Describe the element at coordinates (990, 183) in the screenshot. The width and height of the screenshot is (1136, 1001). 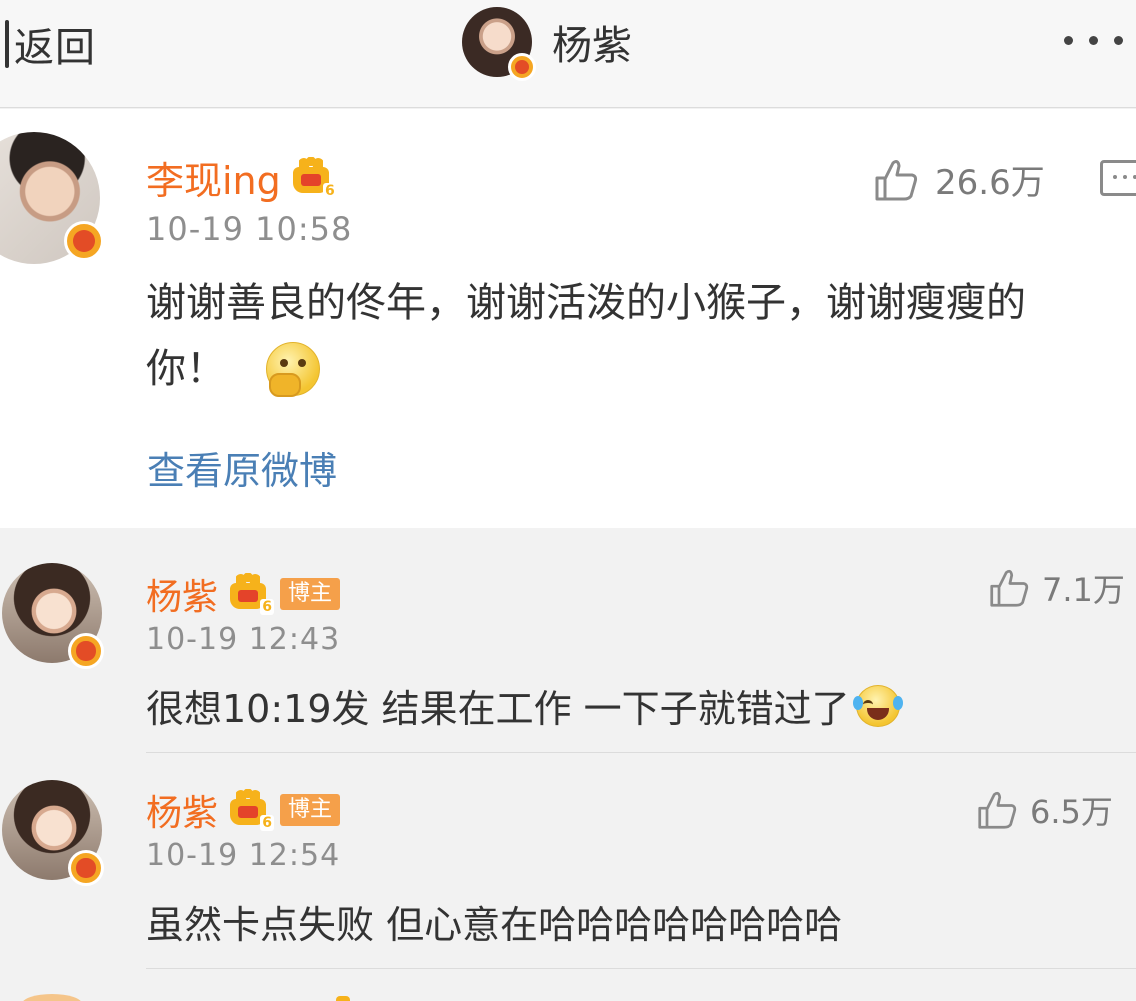
I see `post-like-count: 26.6万` at that location.